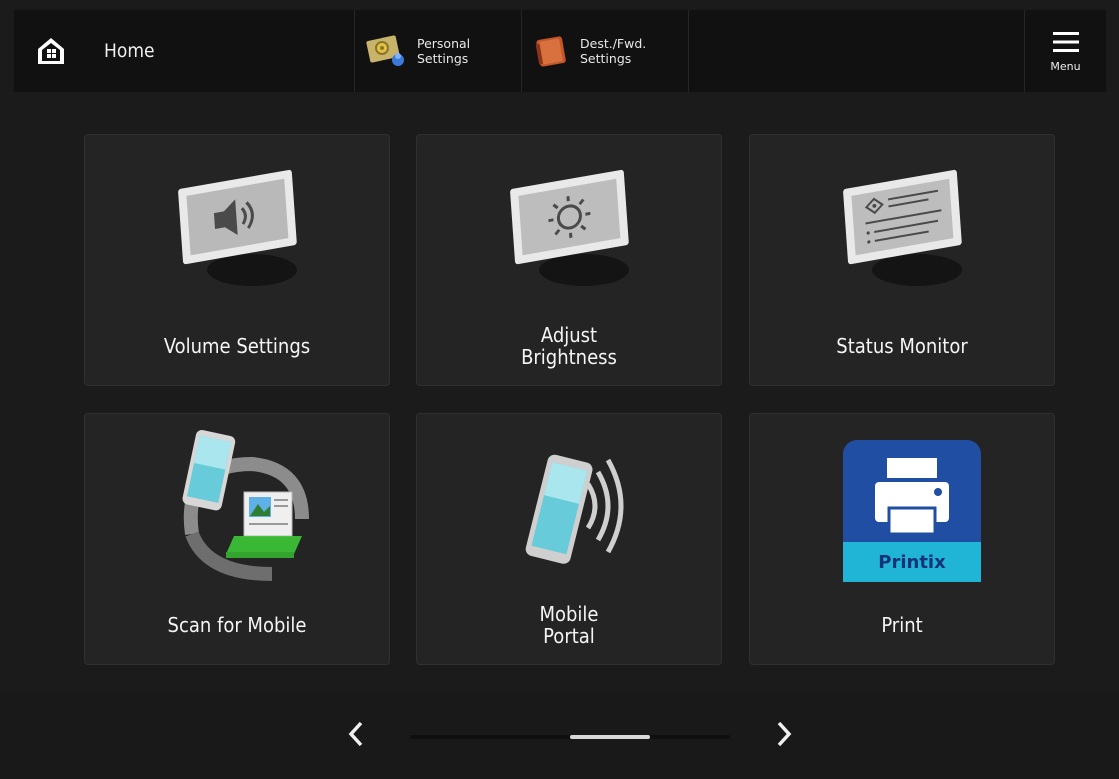 This screenshot has height=779, width=1119. I want to click on personal-settings-button: Personal Settings, so click(438, 51).